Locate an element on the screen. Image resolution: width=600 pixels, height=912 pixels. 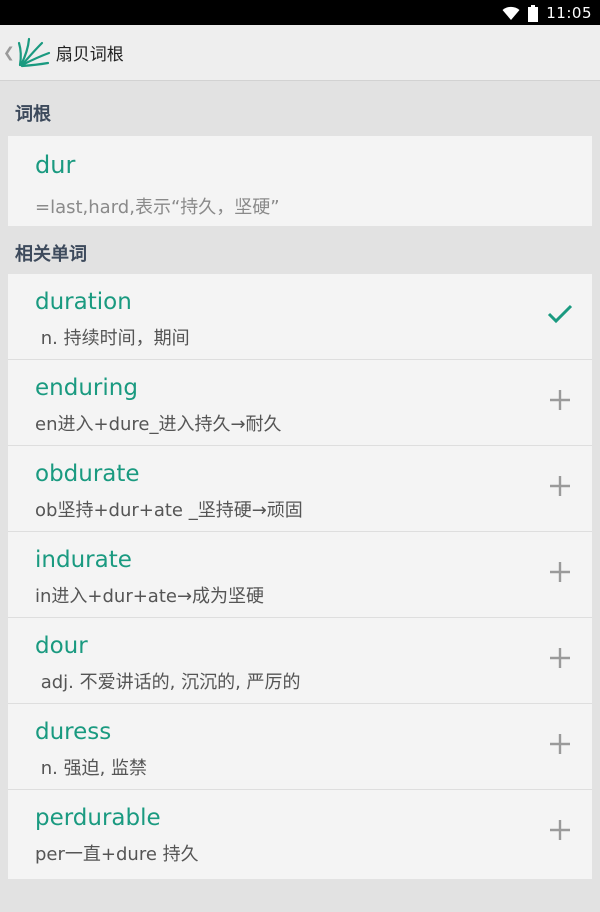
app-logo-icon is located at coordinates (34, 53).